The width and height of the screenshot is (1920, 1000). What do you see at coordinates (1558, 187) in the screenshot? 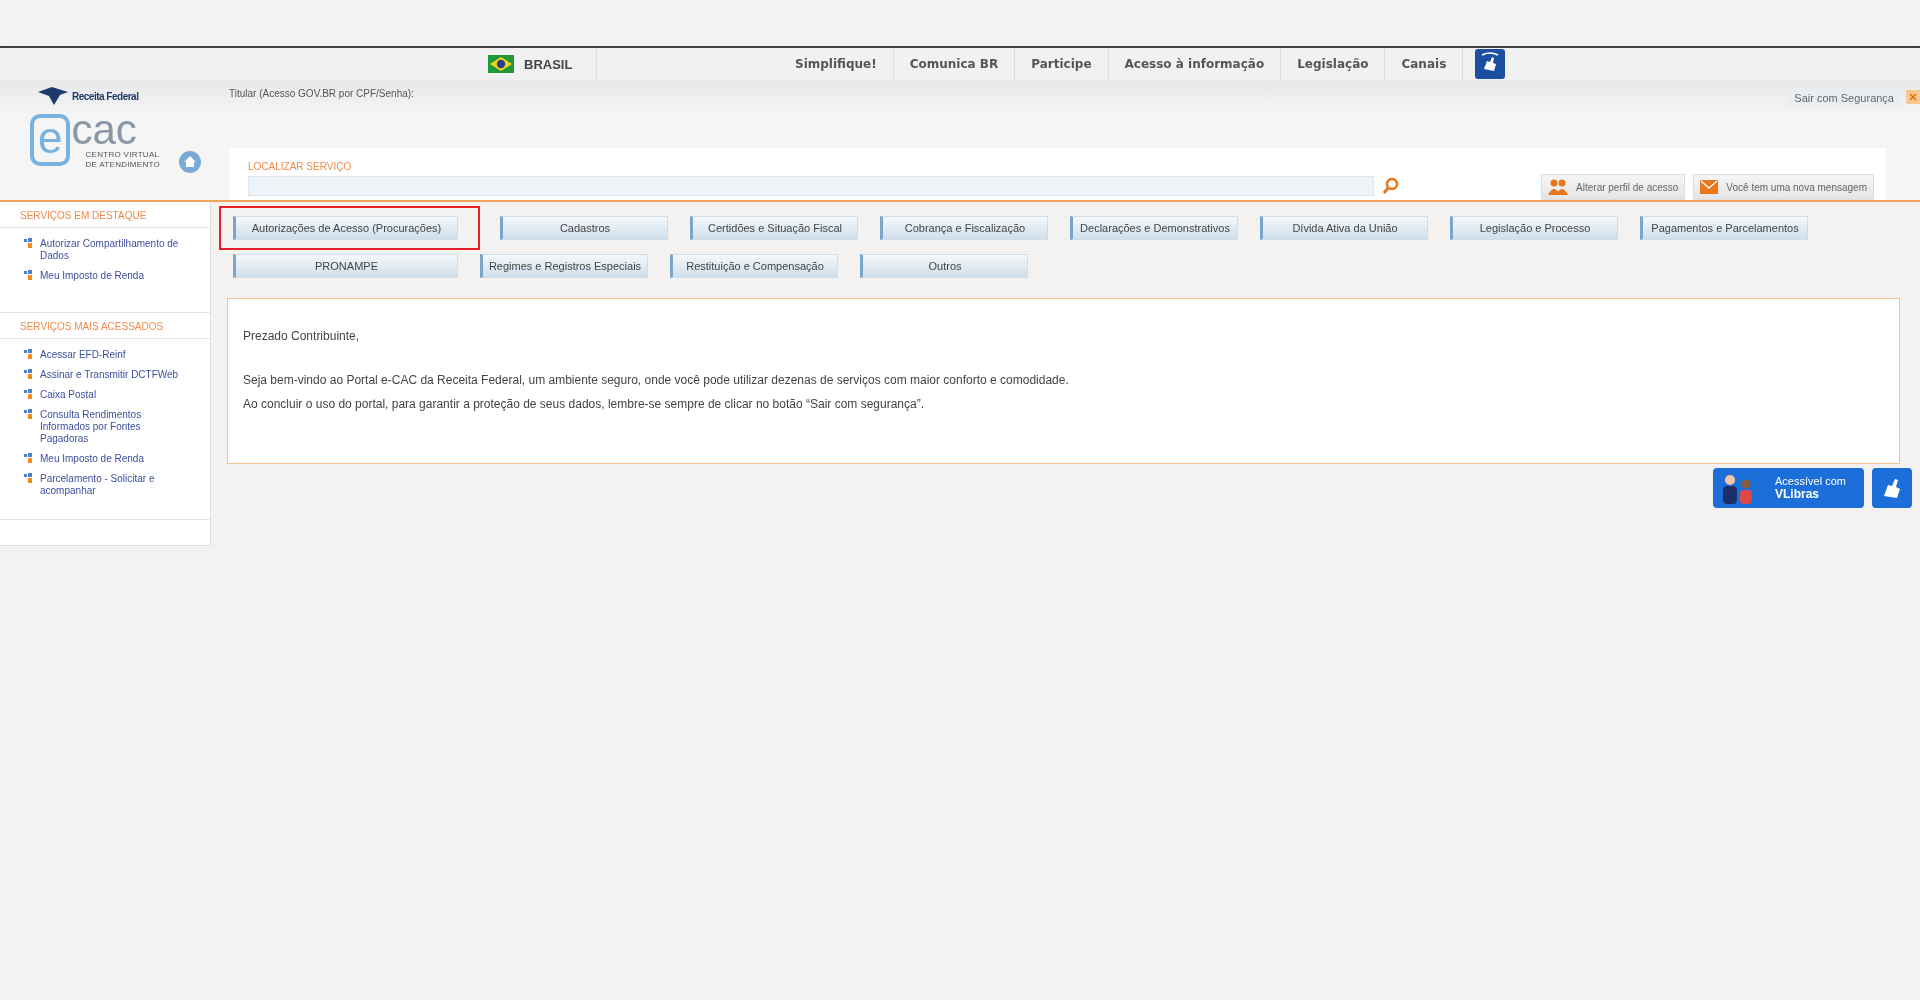
I see `users-icon` at bounding box center [1558, 187].